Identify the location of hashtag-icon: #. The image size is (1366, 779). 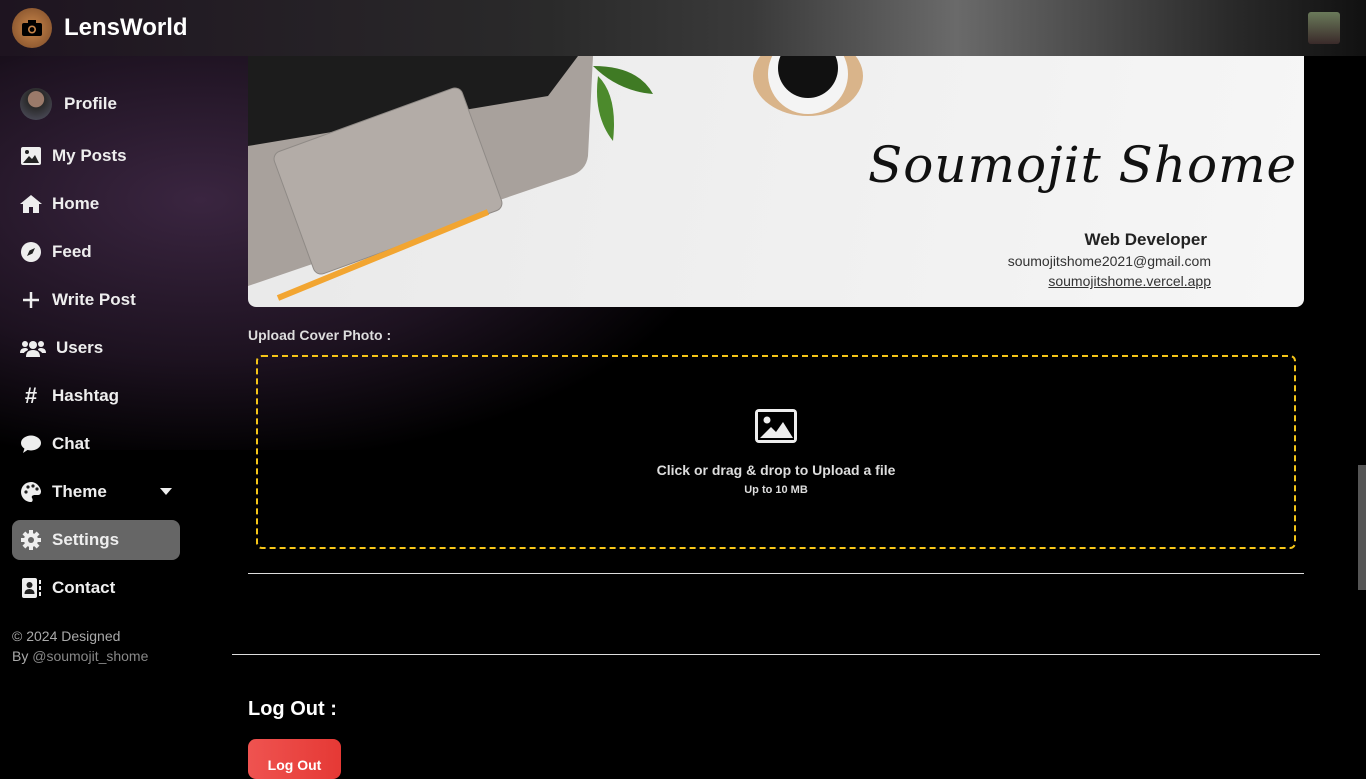
(31, 395).